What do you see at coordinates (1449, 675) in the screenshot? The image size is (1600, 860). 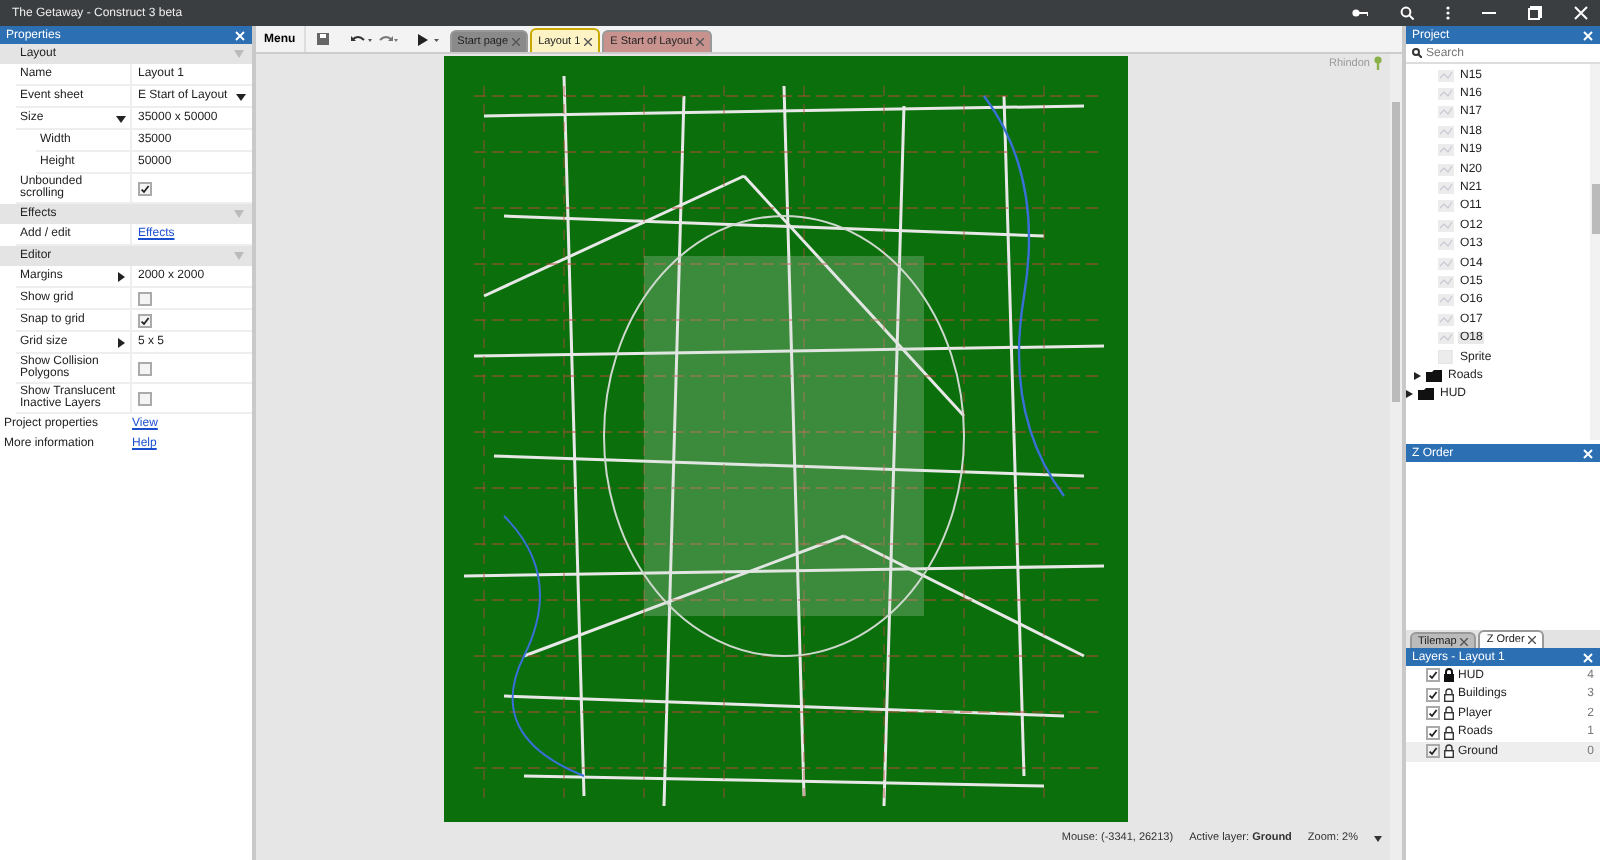 I see `lock-icon` at bounding box center [1449, 675].